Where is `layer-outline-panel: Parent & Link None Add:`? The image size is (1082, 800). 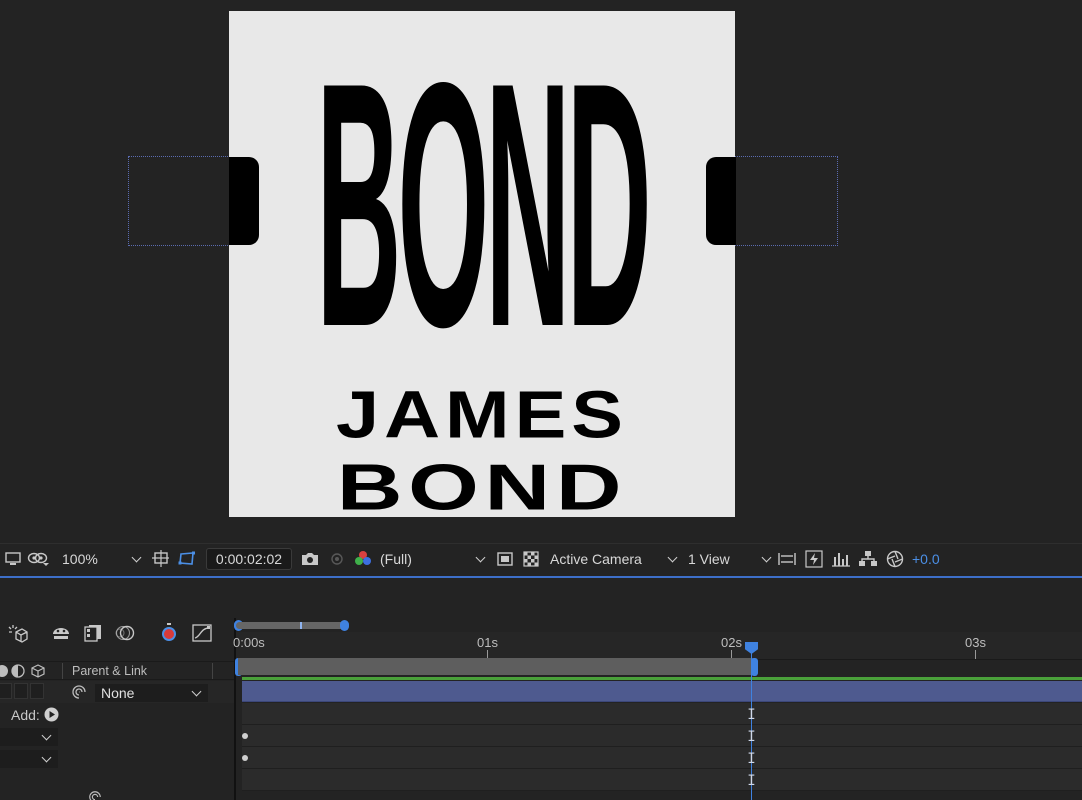
layer-outline-panel: Parent & Link None Add: is located at coordinates (117, 689).